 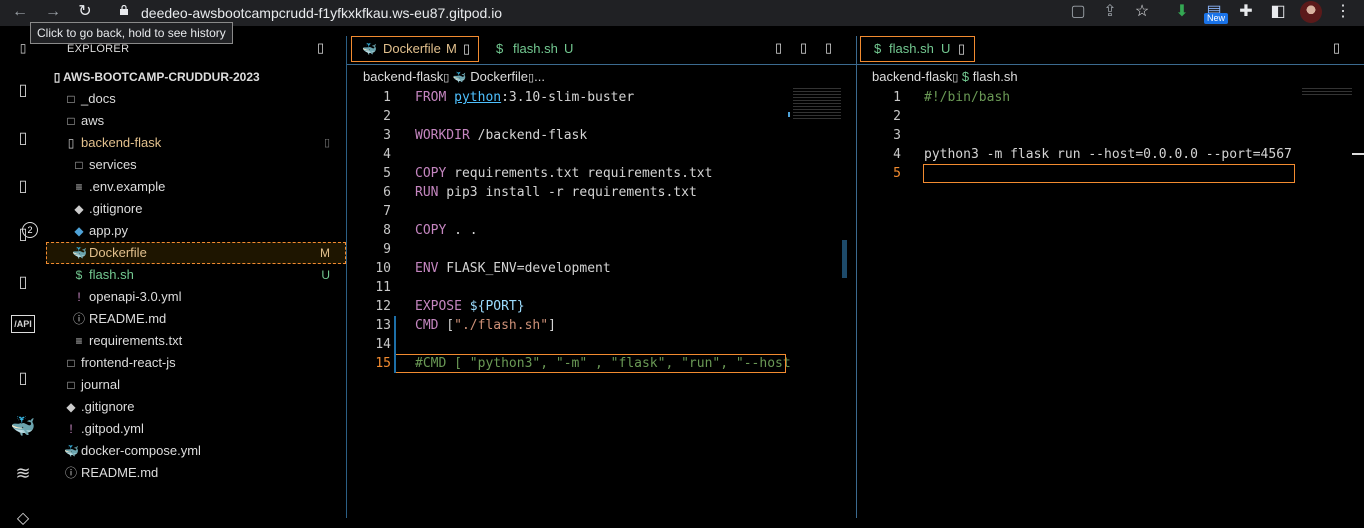 I want to click on line-number: 5, so click(x=387, y=173).